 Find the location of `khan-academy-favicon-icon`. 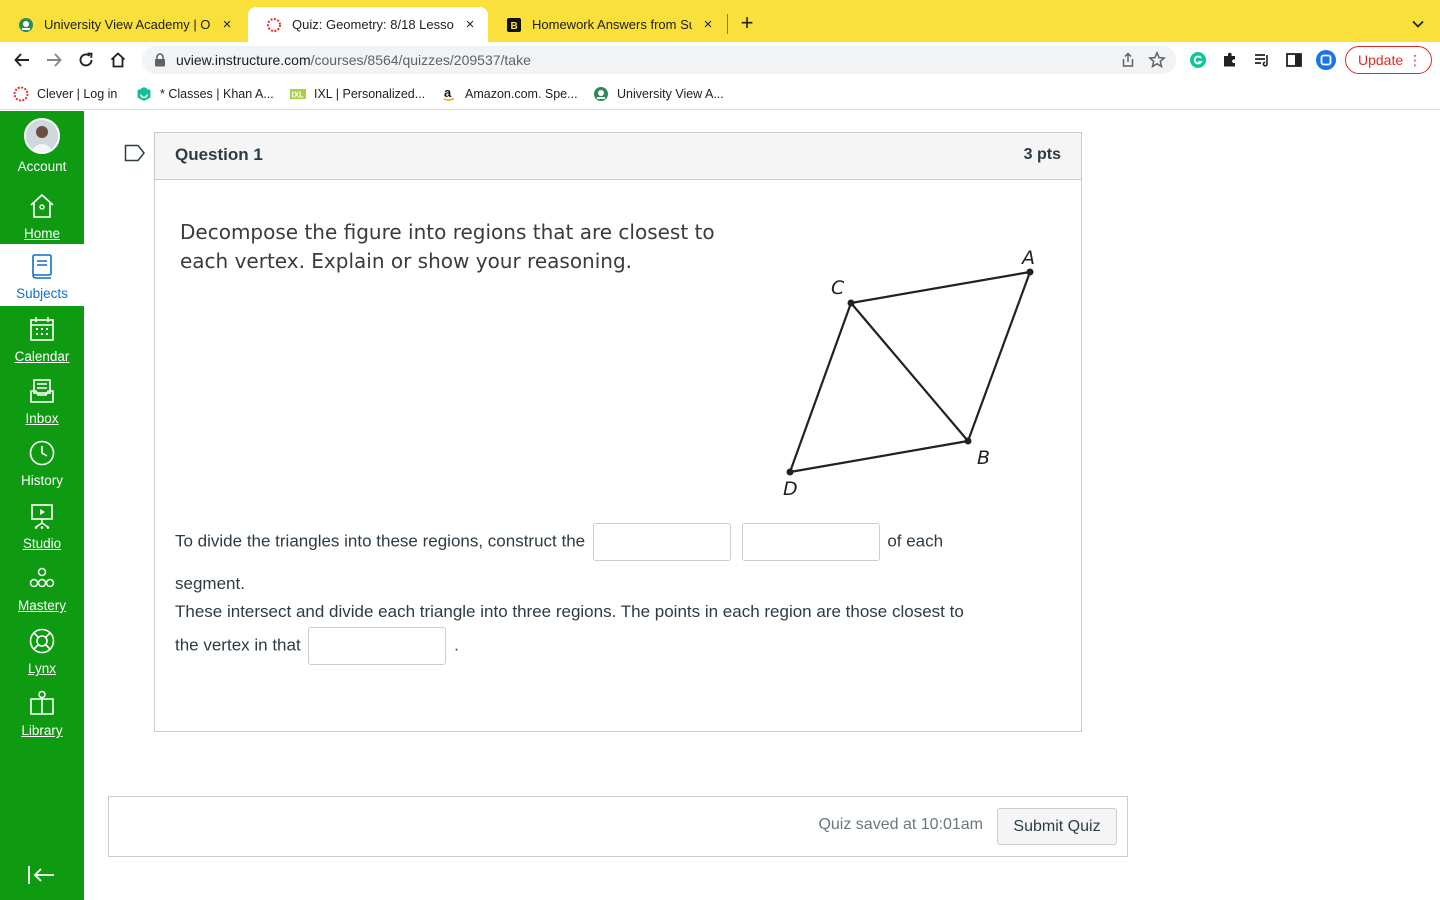

khan-academy-favicon-icon is located at coordinates (144, 94).